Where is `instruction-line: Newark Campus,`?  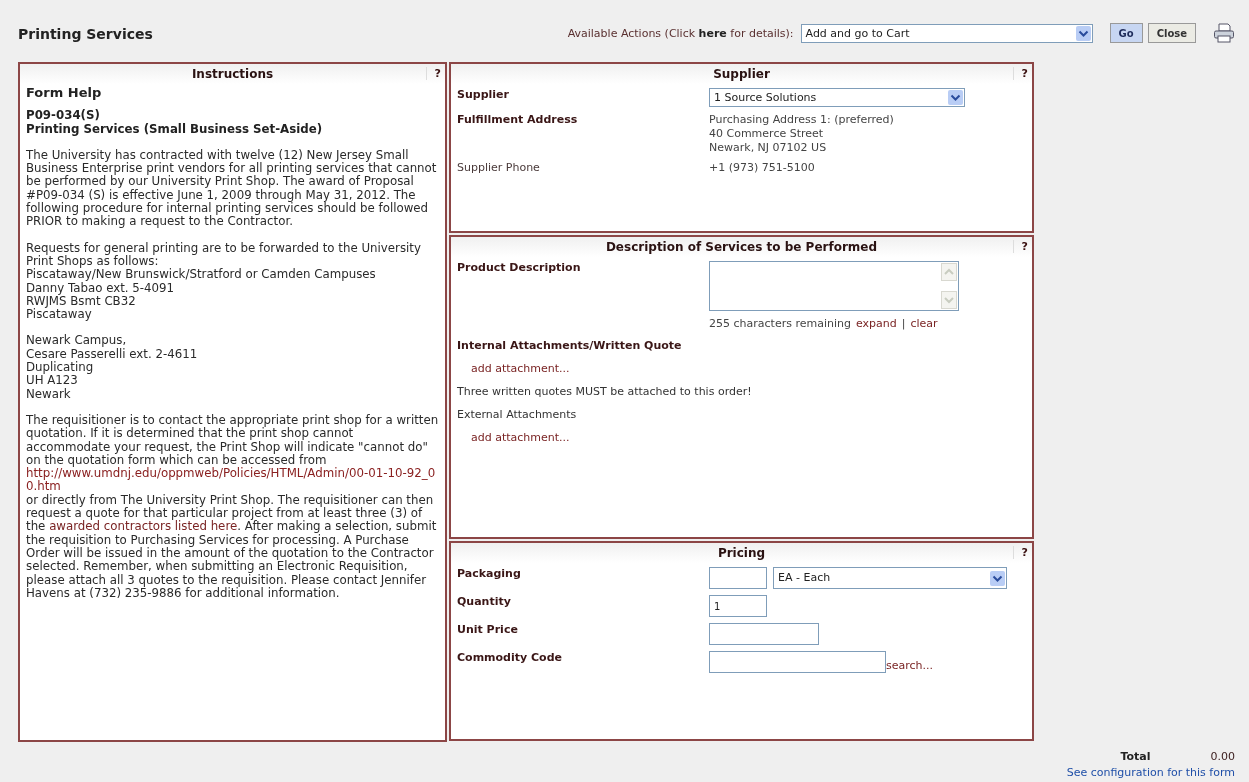
instruction-line: Newark Campus, is located at coordinates (77, 341).